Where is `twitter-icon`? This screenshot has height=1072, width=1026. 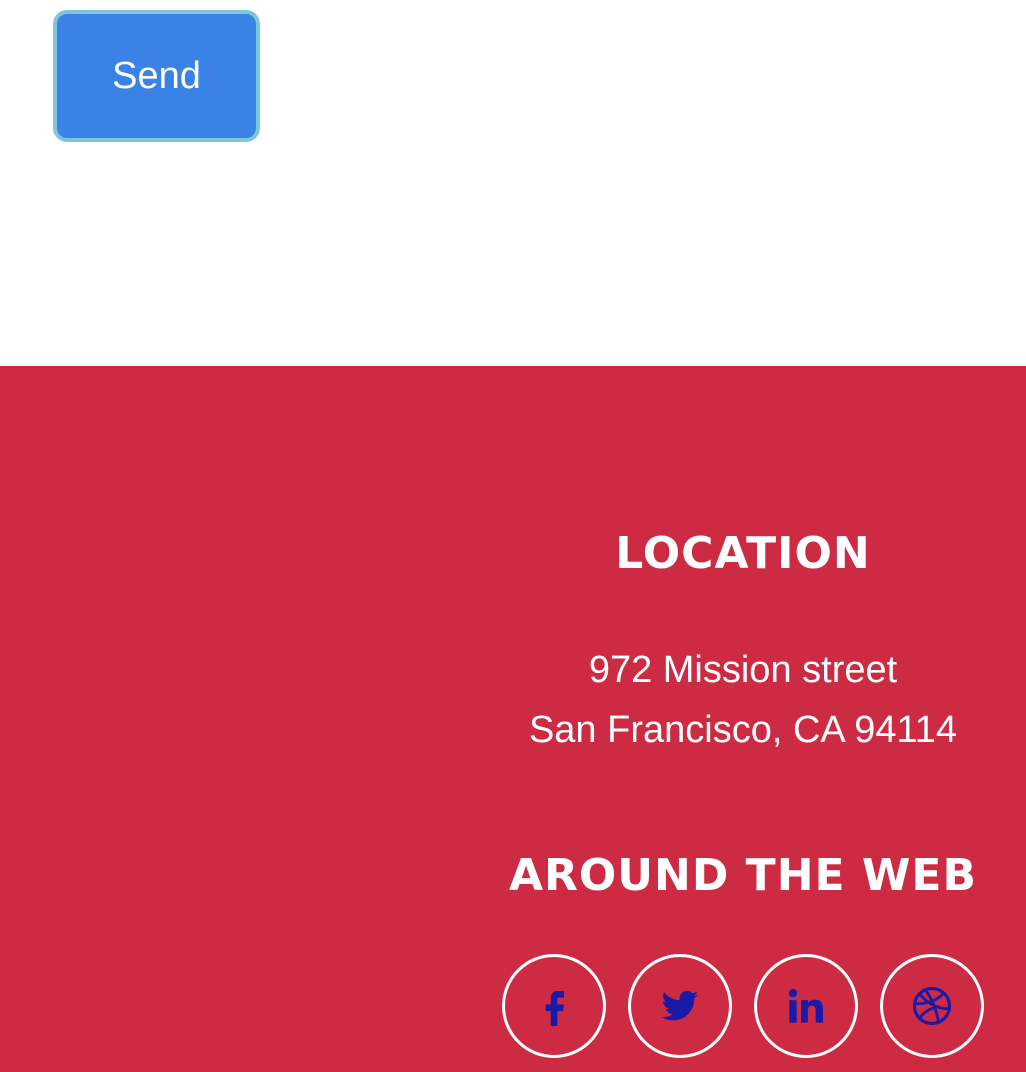 twitter-icon is located at coordinates (680, 1005).